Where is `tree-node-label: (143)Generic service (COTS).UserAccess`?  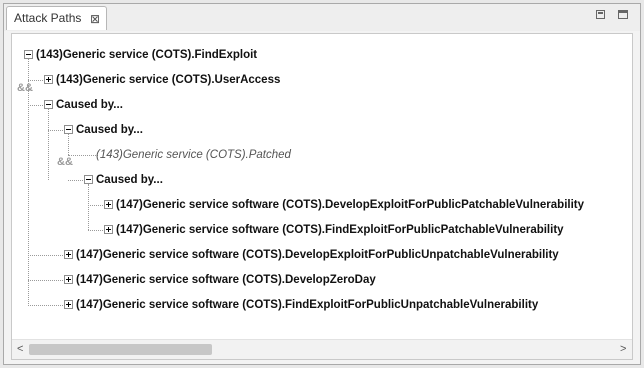 tree-node-label: (143)Generic service (COTS).UserAccess is located at coordinates (168, 80).